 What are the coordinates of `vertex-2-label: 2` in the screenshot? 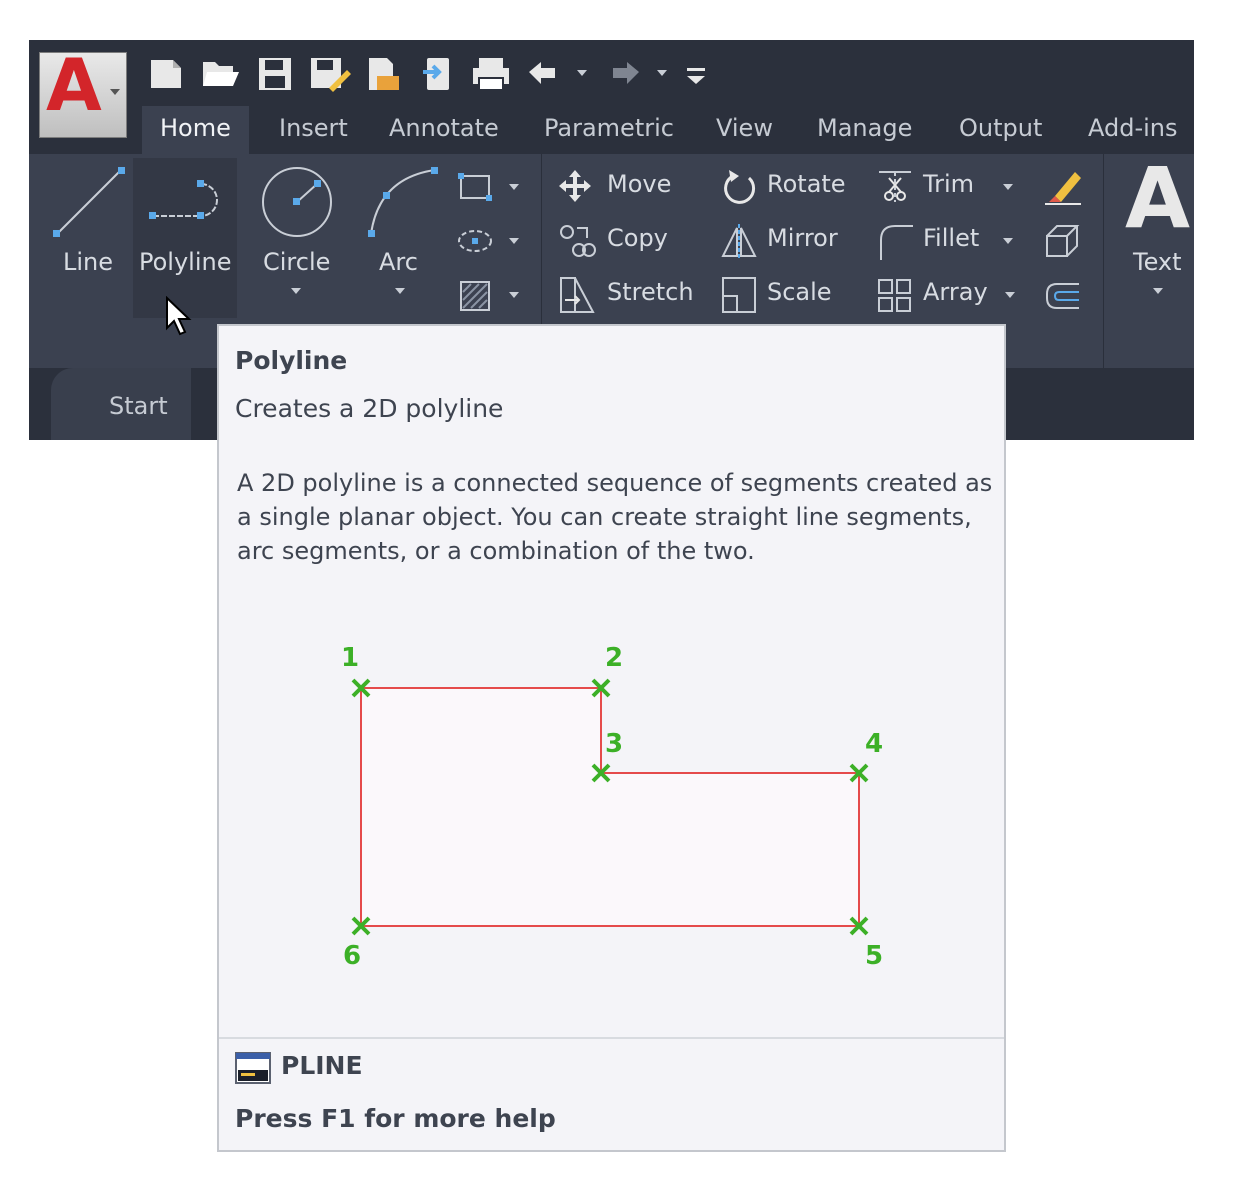 It's located at (614, 658).